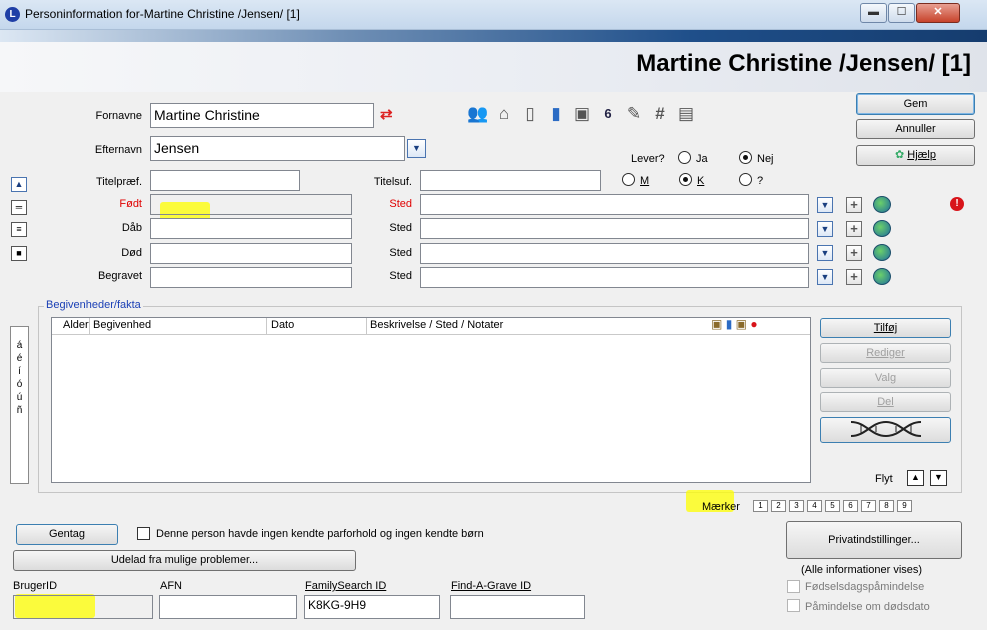 The width and height of the screenshot is (987, 630). I want to click on foedt-place-input, so click(614, 204).